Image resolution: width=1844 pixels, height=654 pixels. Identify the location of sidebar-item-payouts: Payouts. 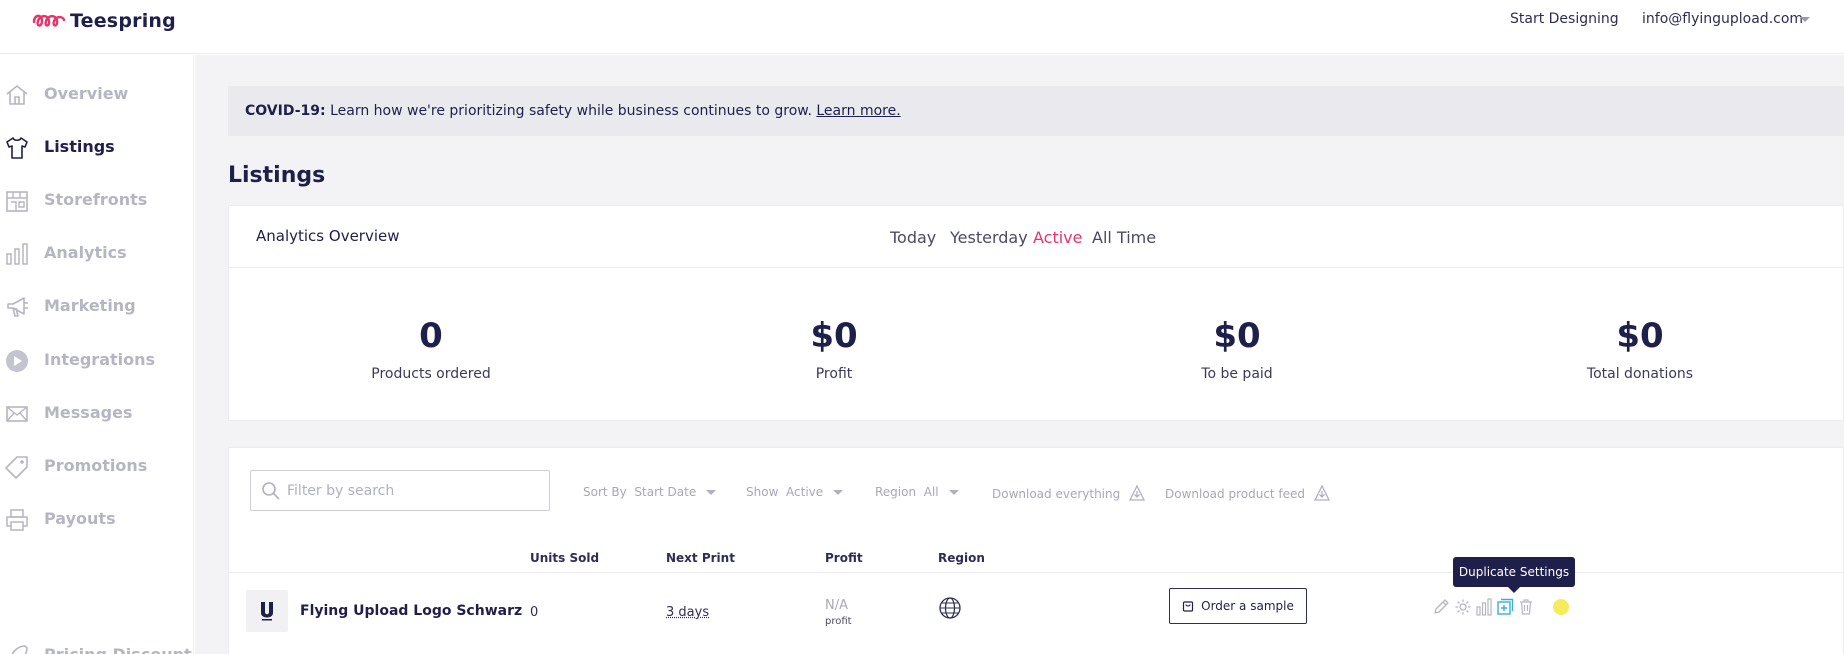
(97, 519).